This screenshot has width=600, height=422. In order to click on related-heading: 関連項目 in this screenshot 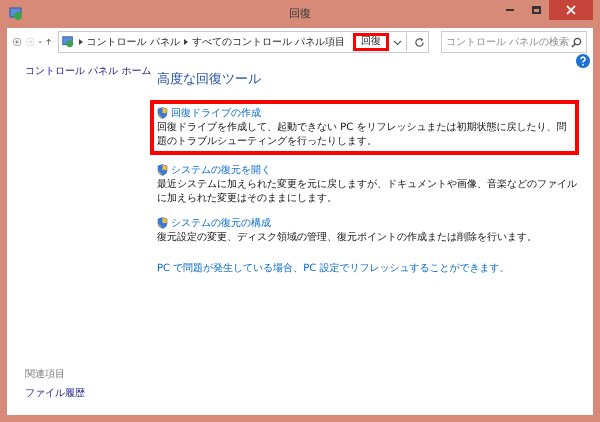, I will do `click(45, 375)`.